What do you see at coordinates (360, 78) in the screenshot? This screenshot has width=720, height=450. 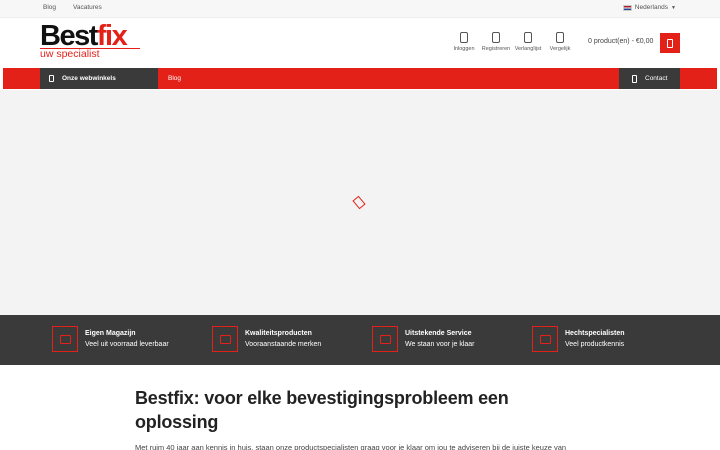 I see `main-navigation: Onze webwinkels Blog Contact` at bounding box center [360, 78].